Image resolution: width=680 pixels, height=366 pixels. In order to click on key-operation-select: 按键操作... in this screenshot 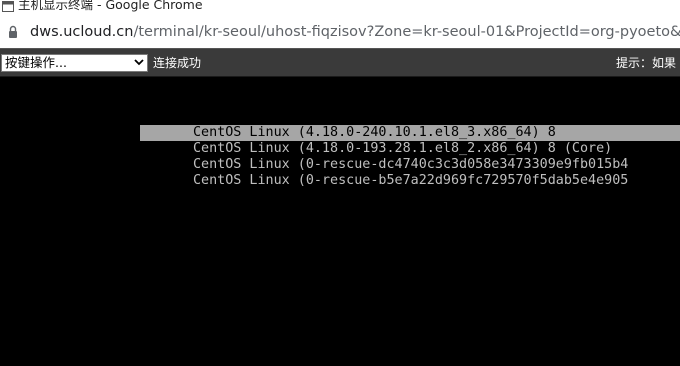, I will do `click(74, 63)`.